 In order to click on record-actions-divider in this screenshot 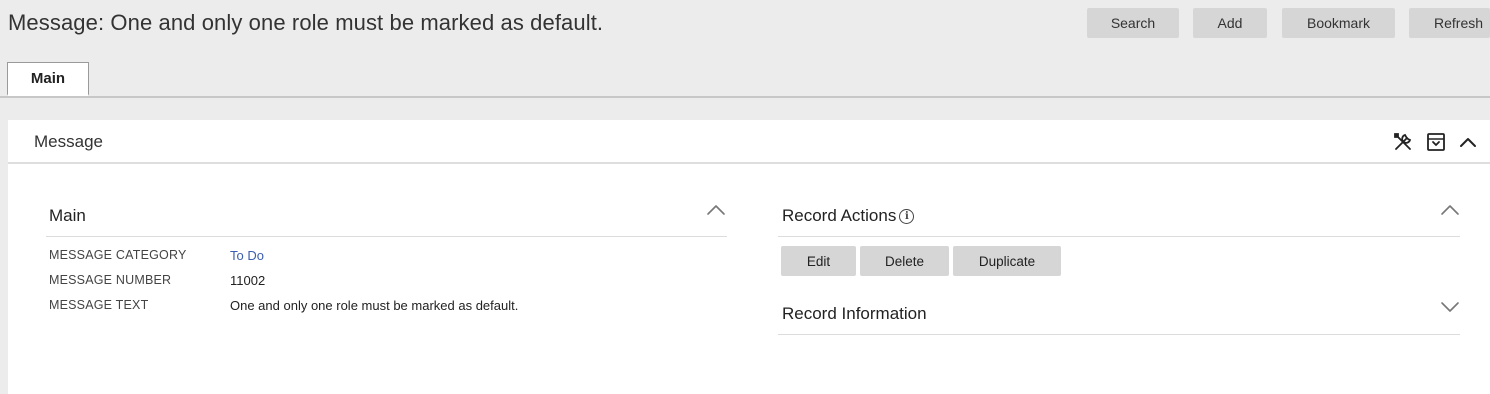, I will do `click(1119, 236)`.